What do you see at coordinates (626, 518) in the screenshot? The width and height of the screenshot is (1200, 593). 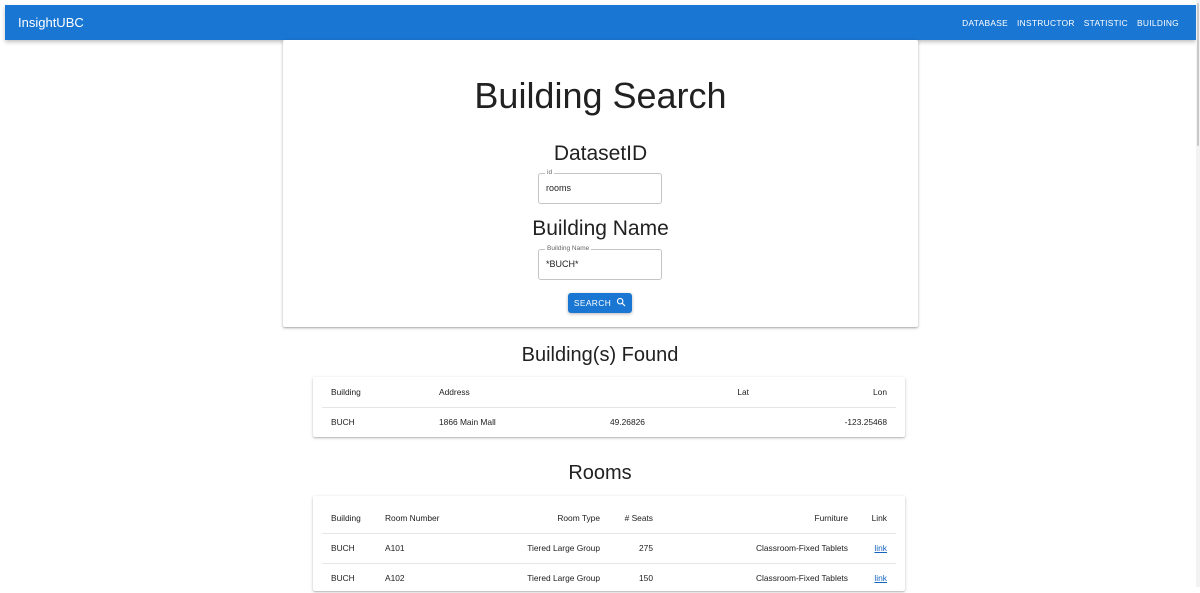 I see `column-header: # Seats` at bounding box center [626, 518].